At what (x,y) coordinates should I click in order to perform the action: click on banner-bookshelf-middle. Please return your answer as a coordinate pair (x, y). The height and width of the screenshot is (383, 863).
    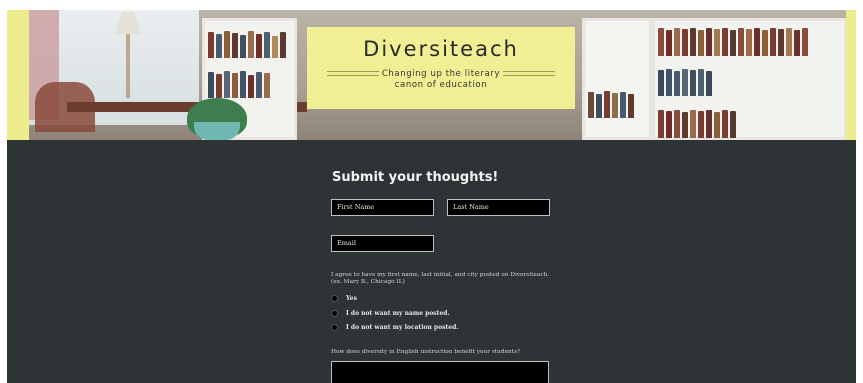
    Looking at the image, I should click on (617, 79).